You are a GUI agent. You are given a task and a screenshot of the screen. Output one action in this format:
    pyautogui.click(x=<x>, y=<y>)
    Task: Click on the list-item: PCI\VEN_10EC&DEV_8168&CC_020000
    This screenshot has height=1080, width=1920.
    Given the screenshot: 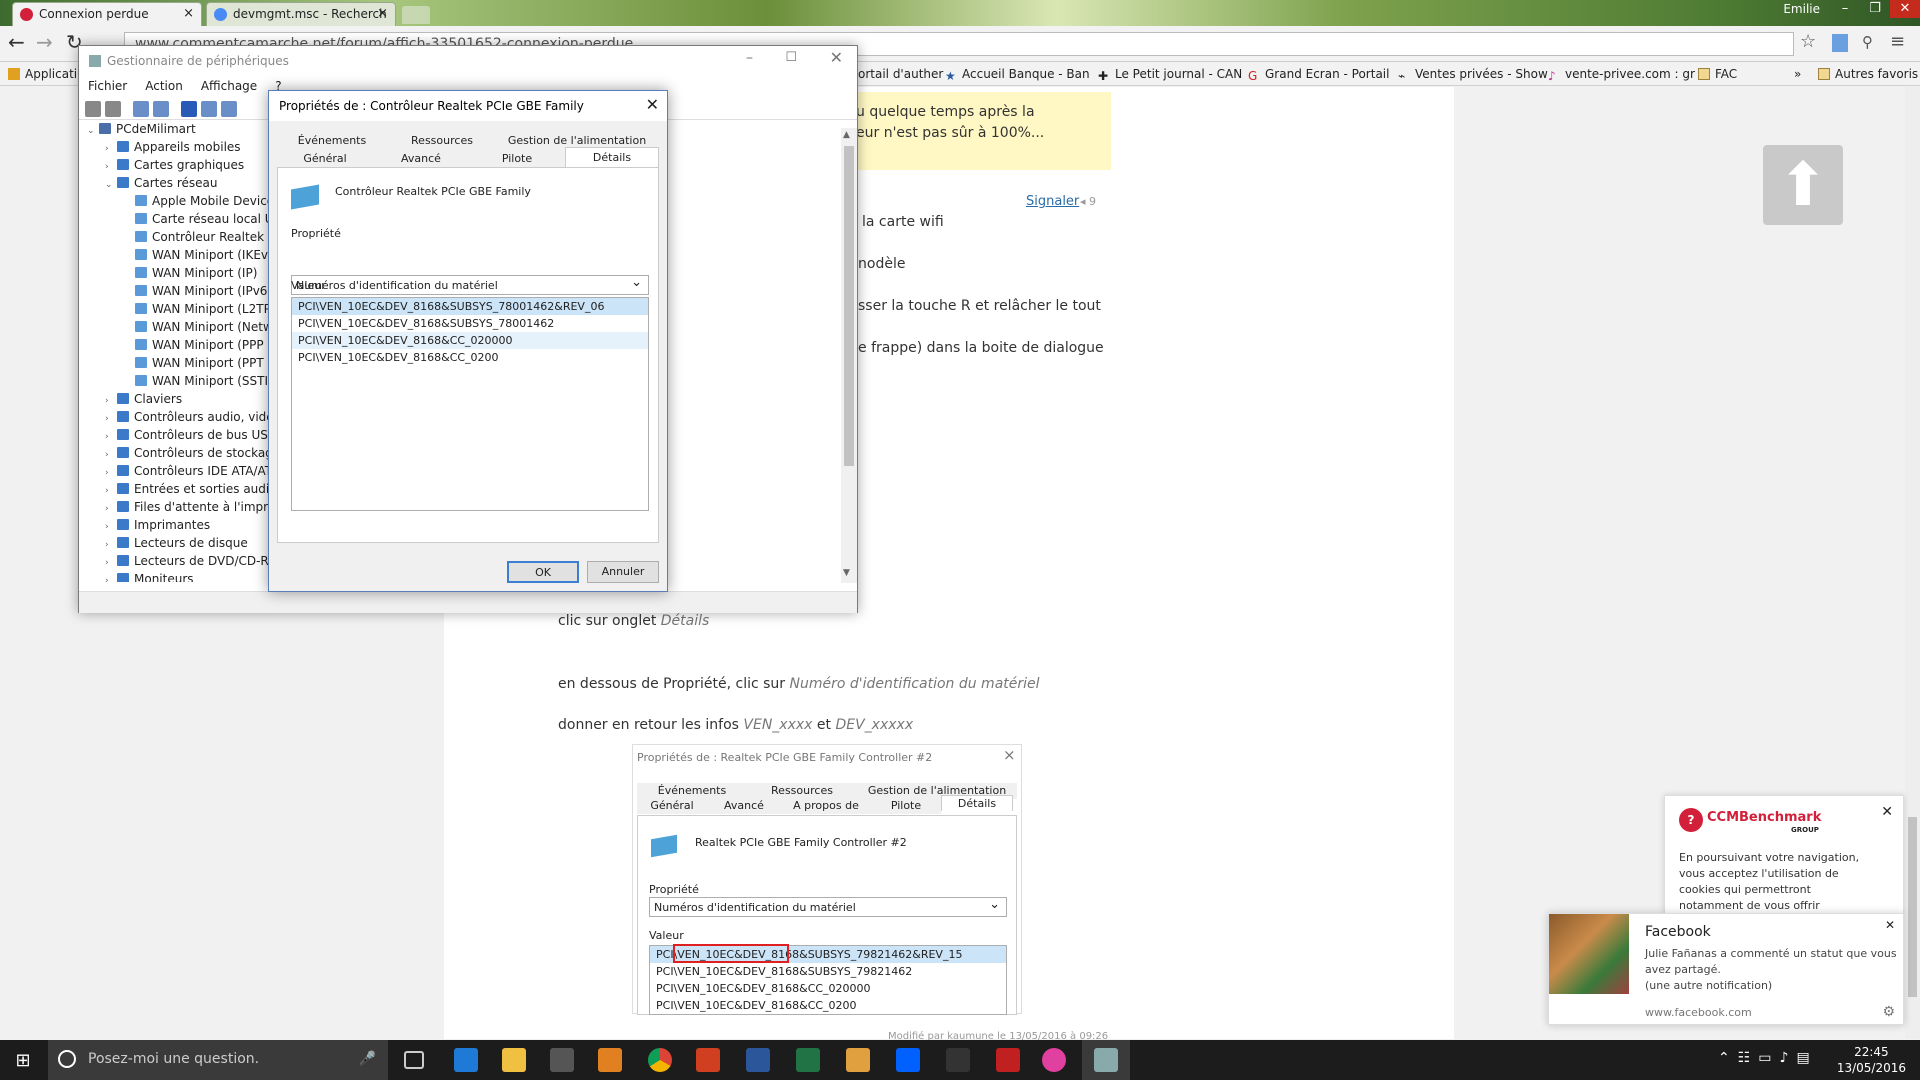 What is the action you would take?
    pyautogui.click(x=470, y=340)
    